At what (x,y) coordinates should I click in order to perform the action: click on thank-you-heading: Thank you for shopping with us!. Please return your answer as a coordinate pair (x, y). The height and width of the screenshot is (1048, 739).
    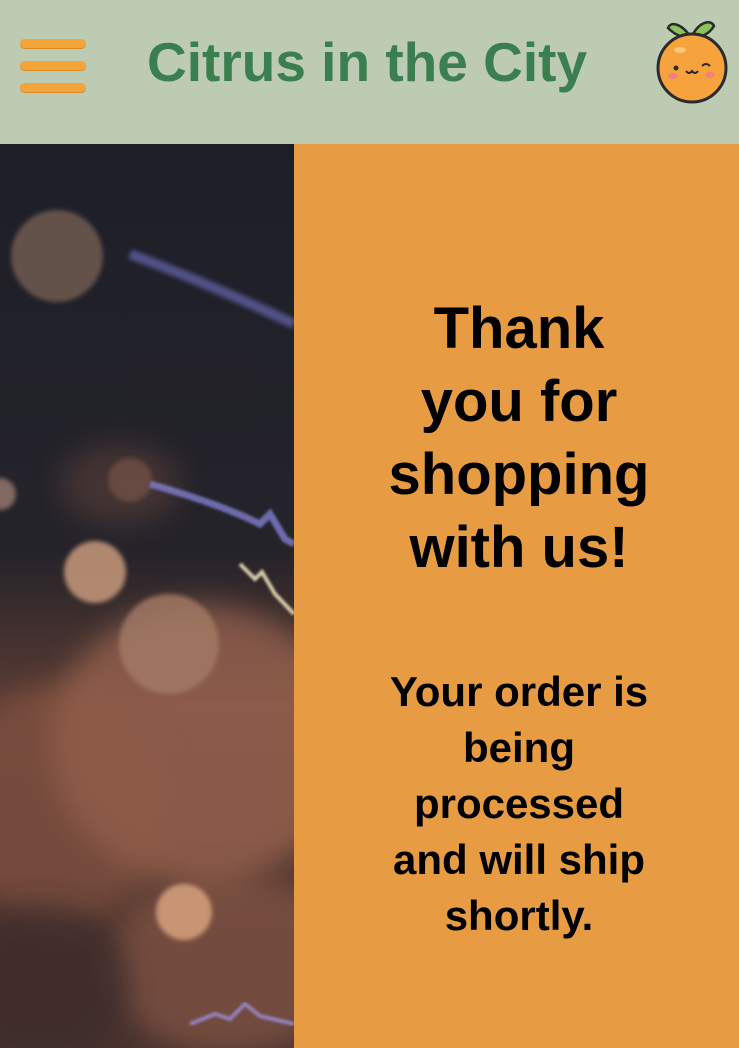
    Looking at the image, I should click on (519, 438).